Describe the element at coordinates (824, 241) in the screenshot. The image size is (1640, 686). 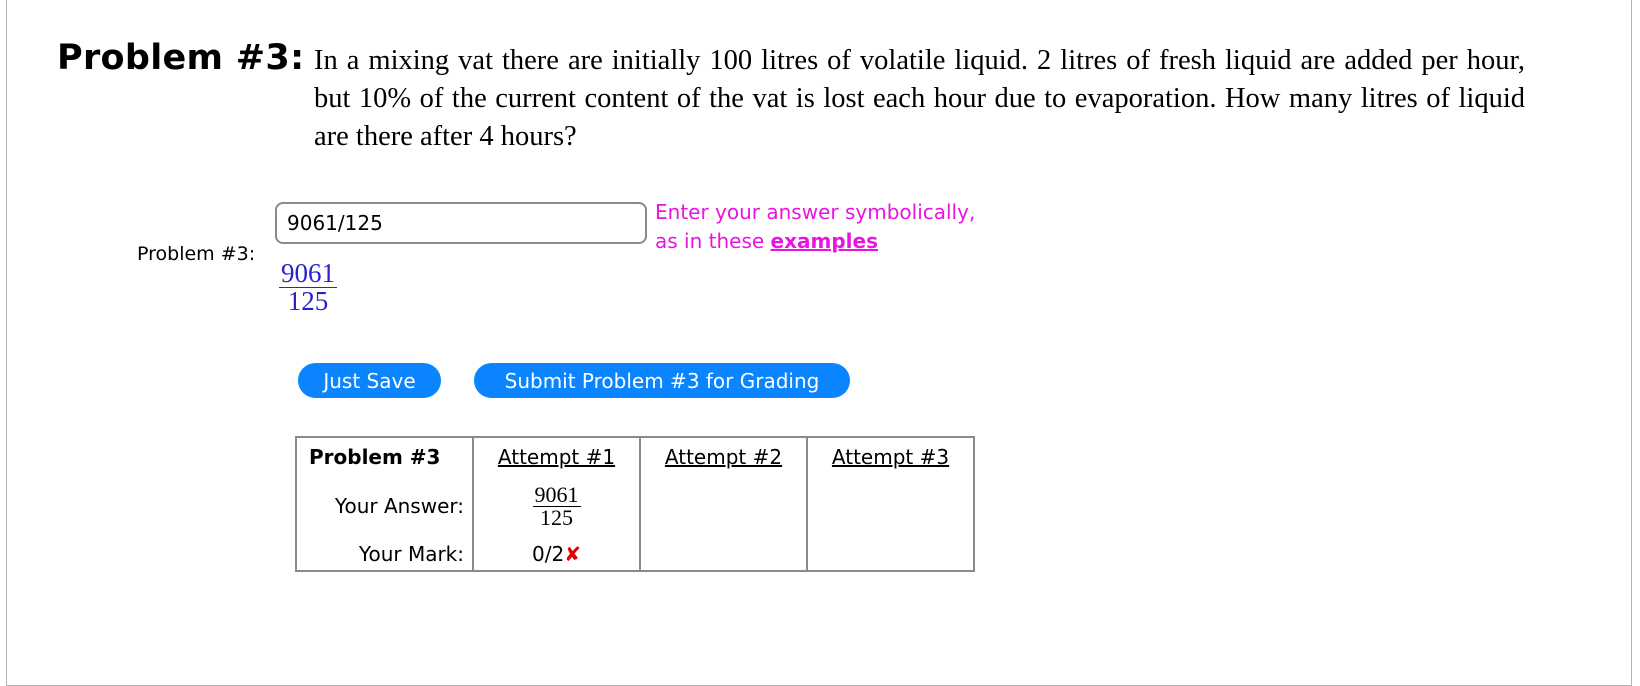
I see `examples-link: examples` at that location.